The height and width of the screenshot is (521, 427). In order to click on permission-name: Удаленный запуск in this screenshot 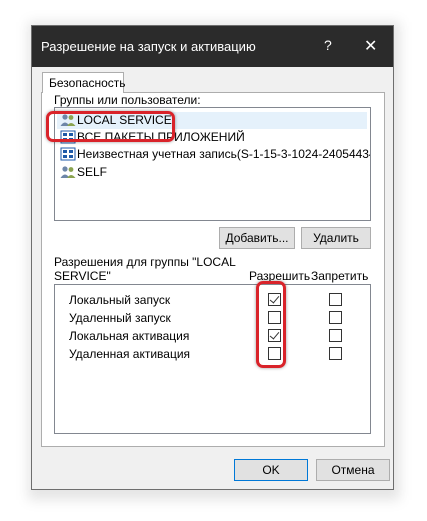, I will do `click(120, 318)`.